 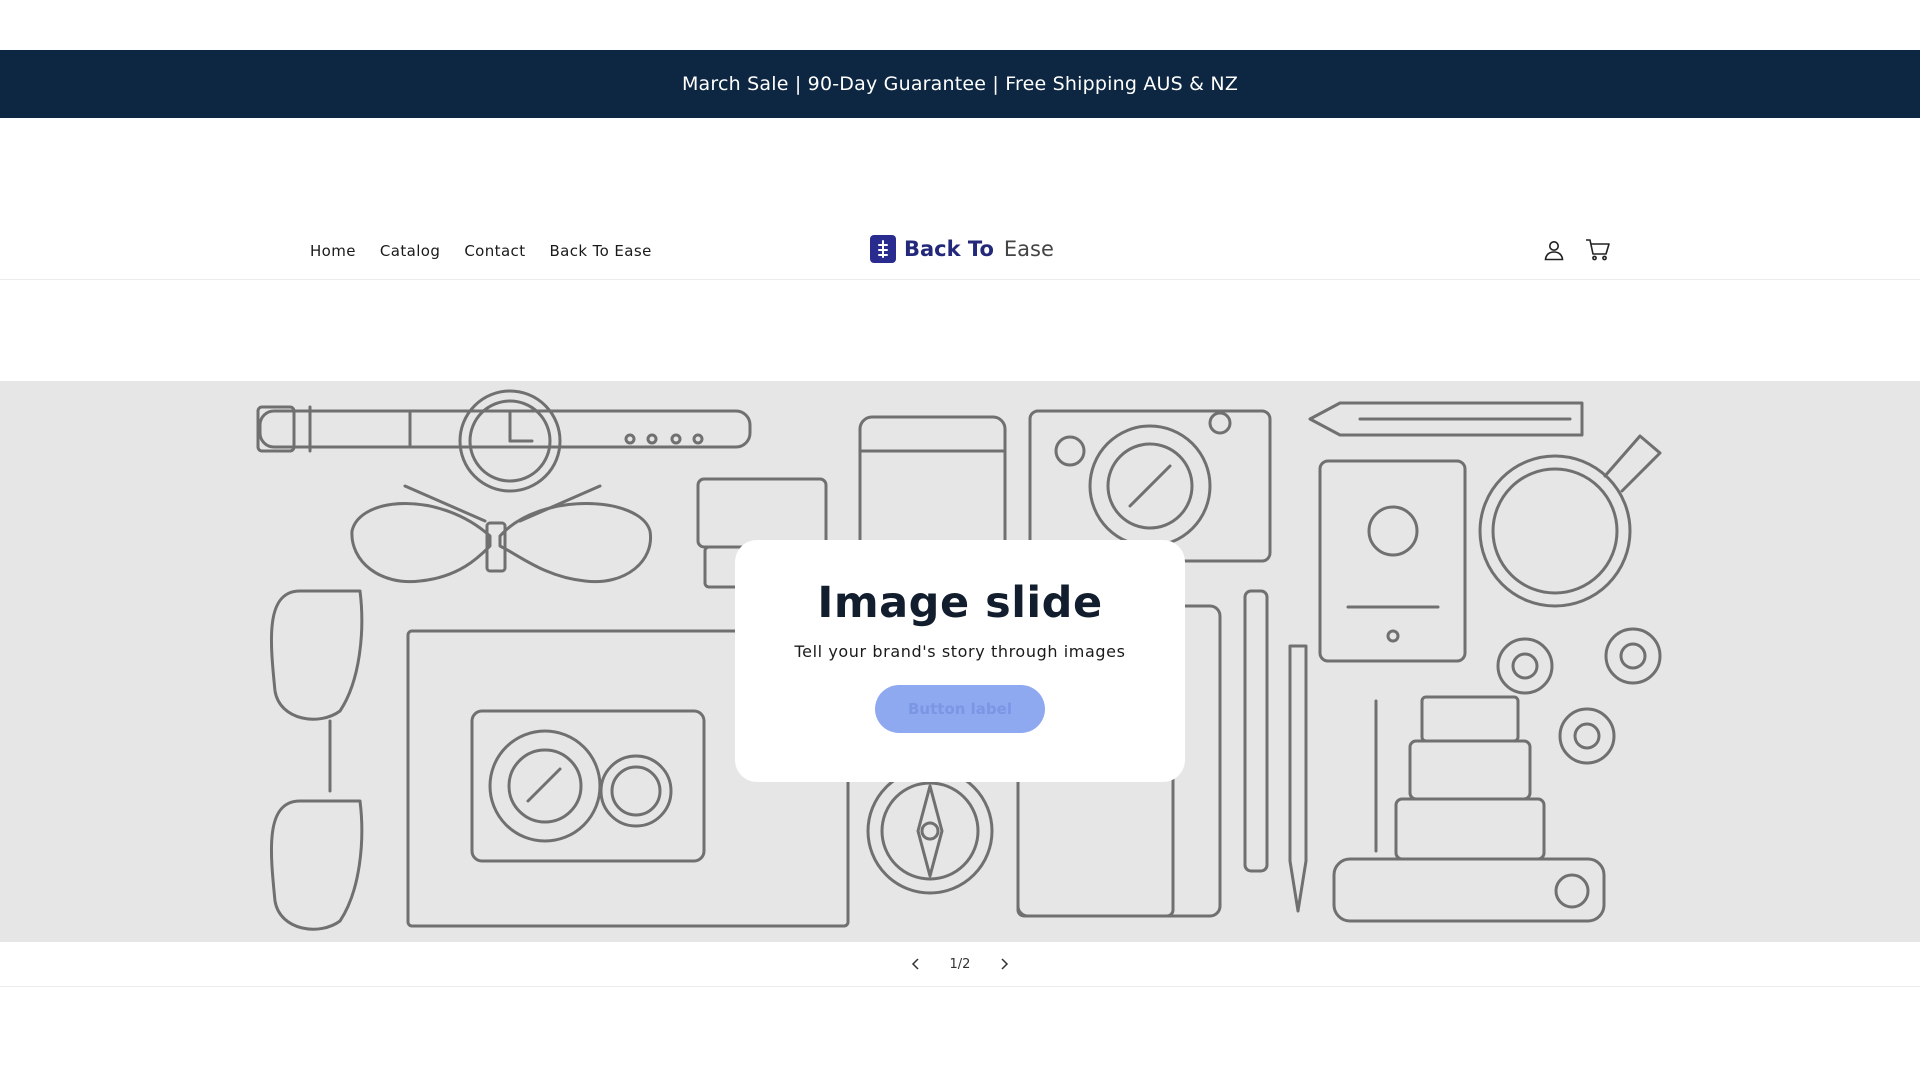 What do you see at coordinates (410, 251) in the screenshot?
I see `nav-catalog: Catalog` at bounding box center [410, 251].